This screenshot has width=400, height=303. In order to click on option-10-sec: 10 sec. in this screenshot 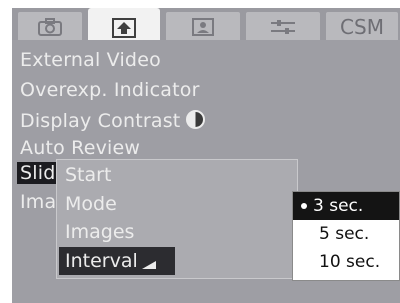, I will do `click(346, 262)`.